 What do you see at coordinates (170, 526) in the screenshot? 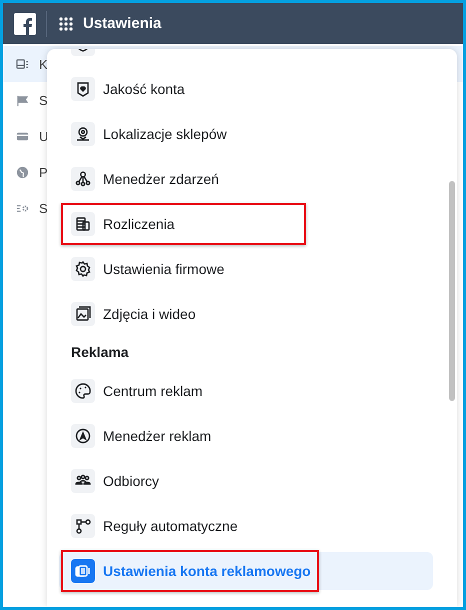
I see `menu-label: Reguły automatyczne` at bounding box center [170, 526].